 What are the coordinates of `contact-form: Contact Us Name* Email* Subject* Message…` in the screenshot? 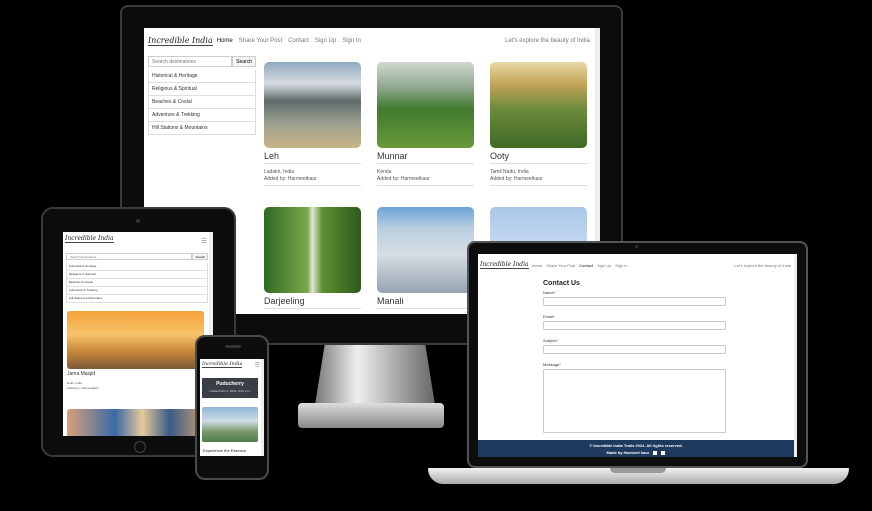 It's located at (634, 368).